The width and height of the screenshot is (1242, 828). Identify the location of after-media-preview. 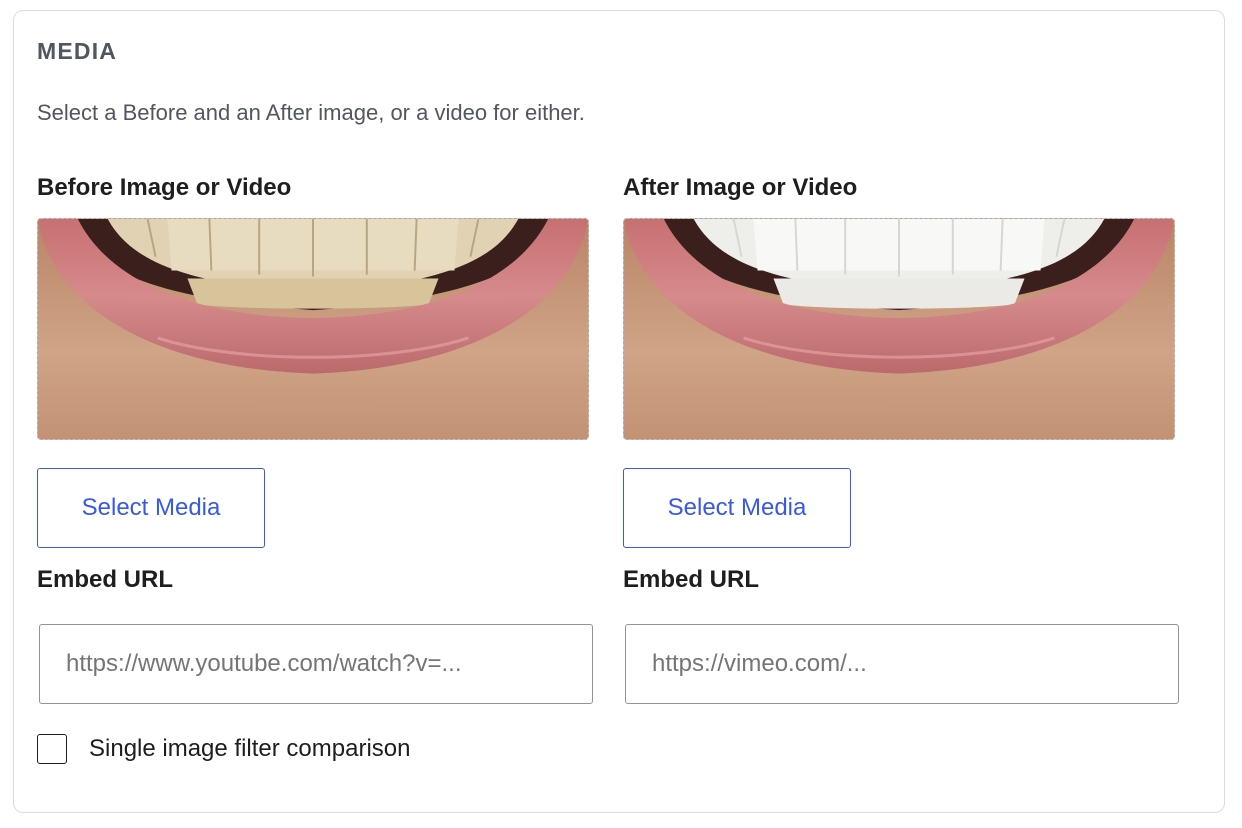
(899, 329).